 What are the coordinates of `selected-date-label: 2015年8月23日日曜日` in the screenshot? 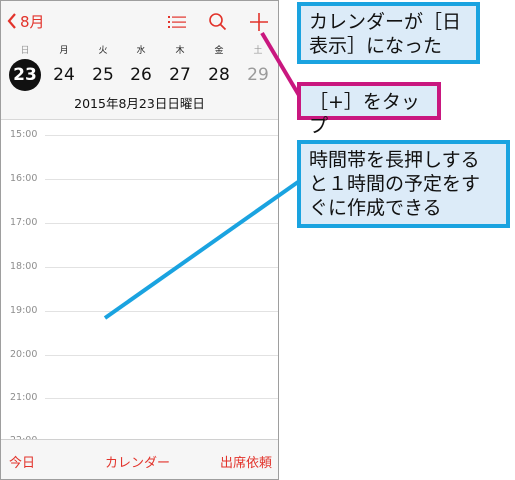 It's located at (139, 103).